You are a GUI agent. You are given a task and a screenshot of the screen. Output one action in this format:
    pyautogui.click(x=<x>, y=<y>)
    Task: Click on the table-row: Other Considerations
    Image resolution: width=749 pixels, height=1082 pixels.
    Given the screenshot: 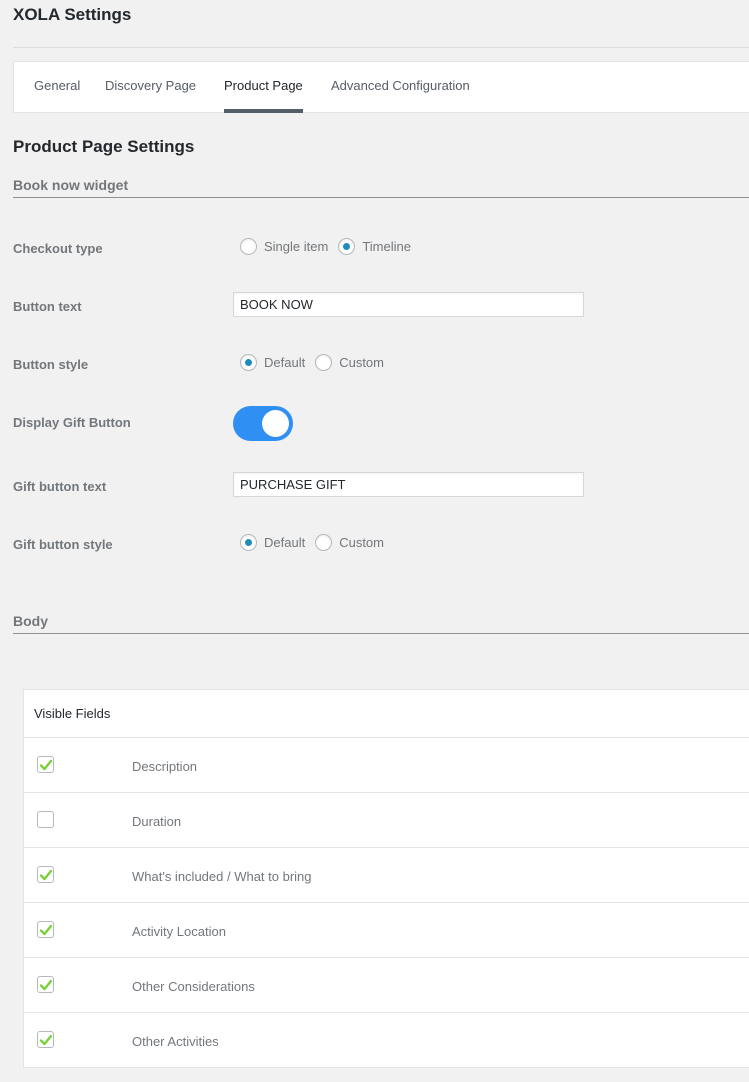 What is the action you would take?
    pyautogui.click(x=386, y=985)
    